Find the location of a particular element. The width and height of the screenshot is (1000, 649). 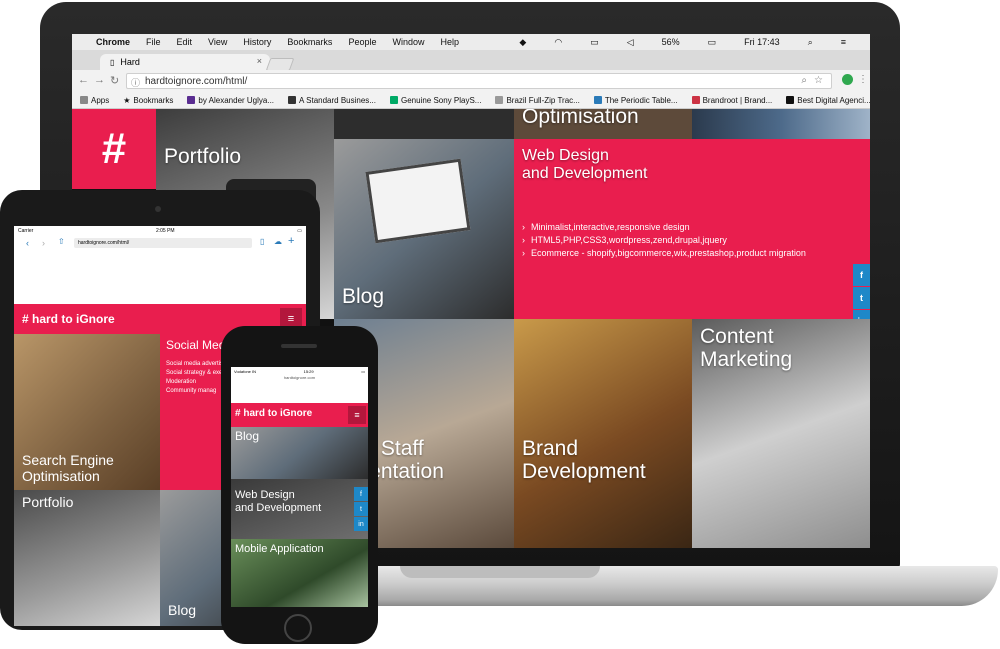

menu-edit: Edit is located at coordinates (185, 42).